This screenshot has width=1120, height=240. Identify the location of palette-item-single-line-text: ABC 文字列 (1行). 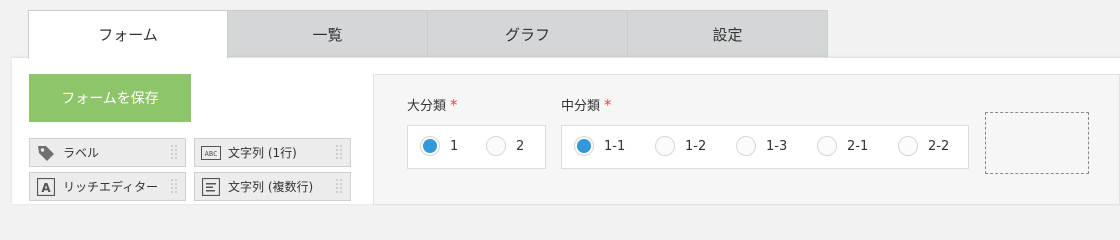
(272, 152).